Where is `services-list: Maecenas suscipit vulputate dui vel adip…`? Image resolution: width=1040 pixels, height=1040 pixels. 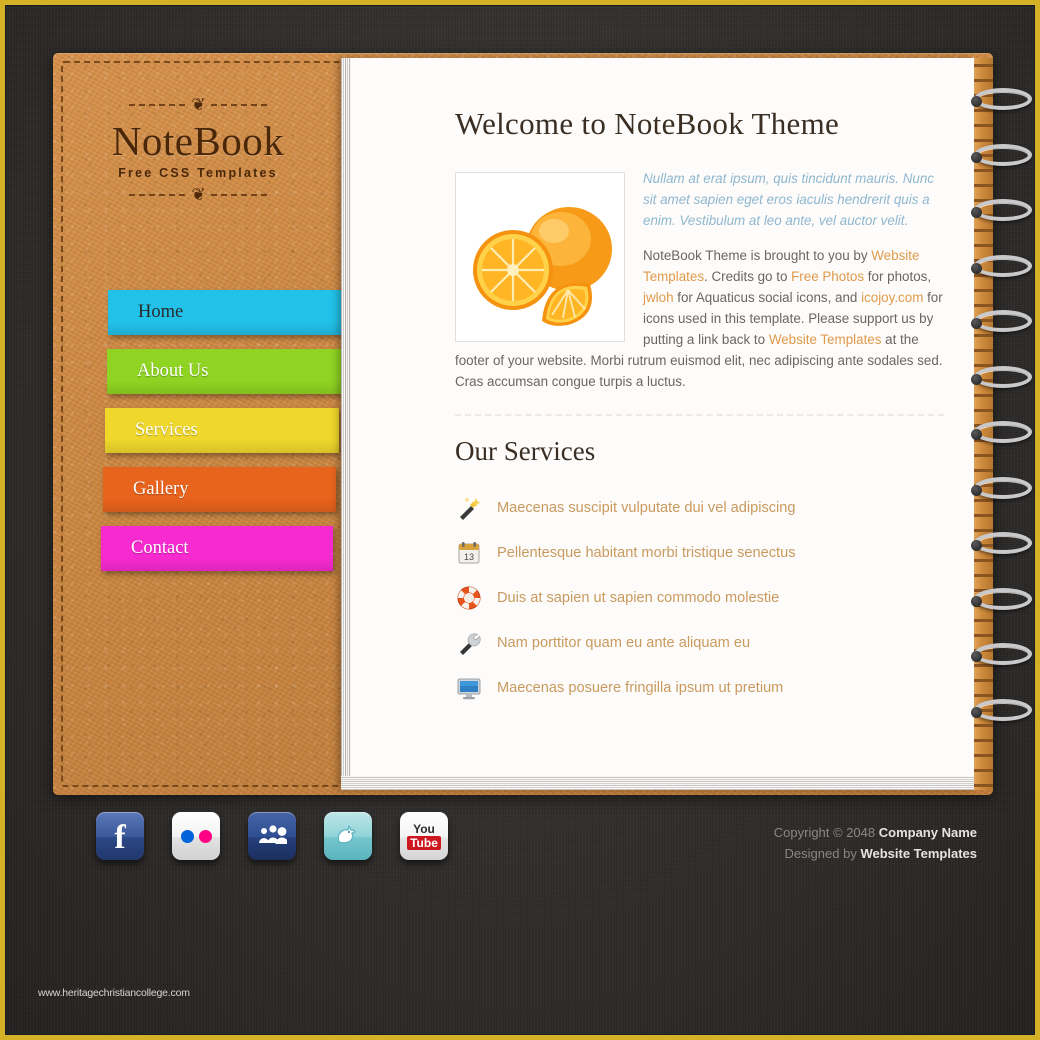
services-list: Maecenas suscipit vulputate dui vel adip… is located at coordinates (699, 597).